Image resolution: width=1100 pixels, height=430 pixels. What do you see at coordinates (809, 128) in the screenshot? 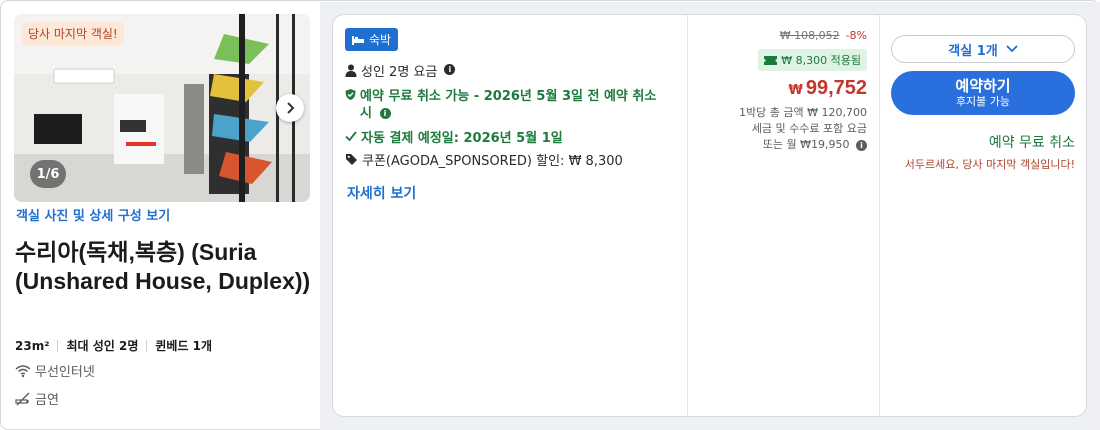
I see `price-note-tax: 세금 및 수수료 포함 요금` at bounding box center [809, 128].